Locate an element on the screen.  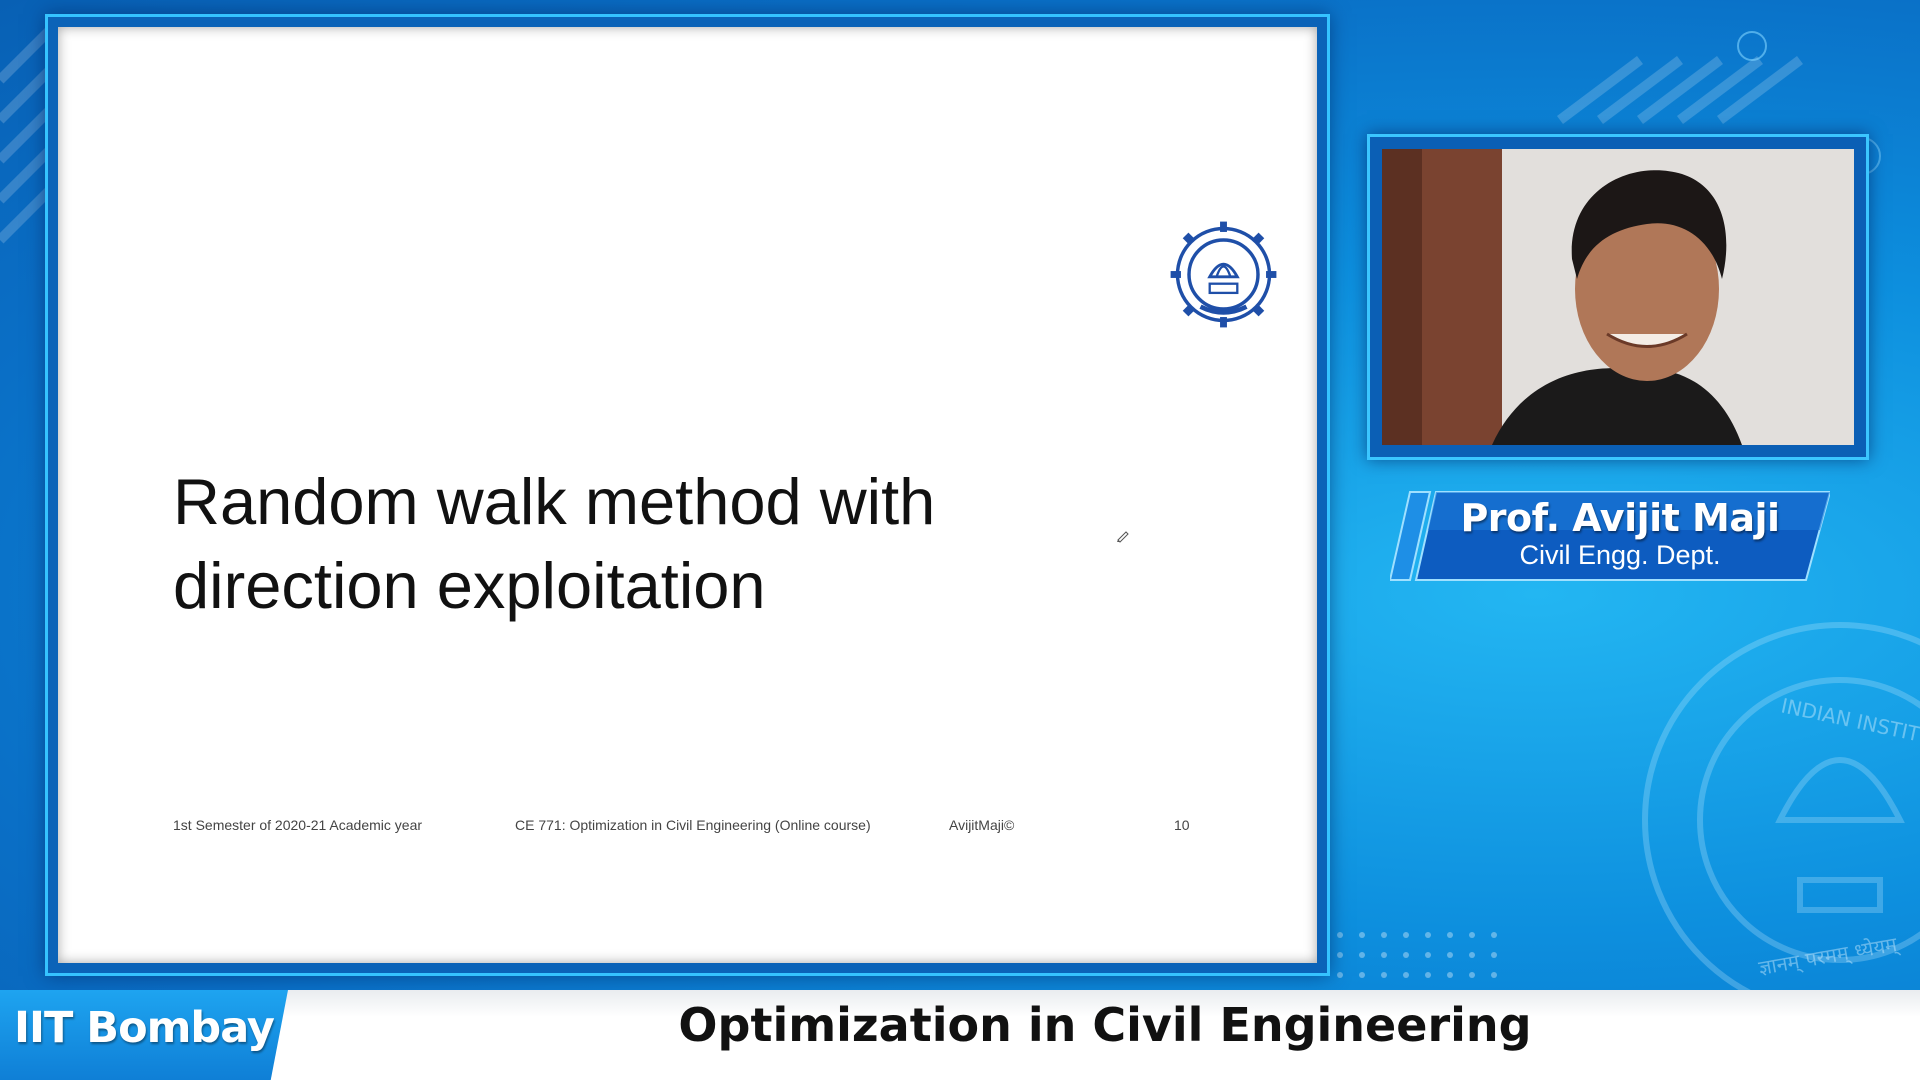
presenter-video-frame is located at coordinates (1618, 297).